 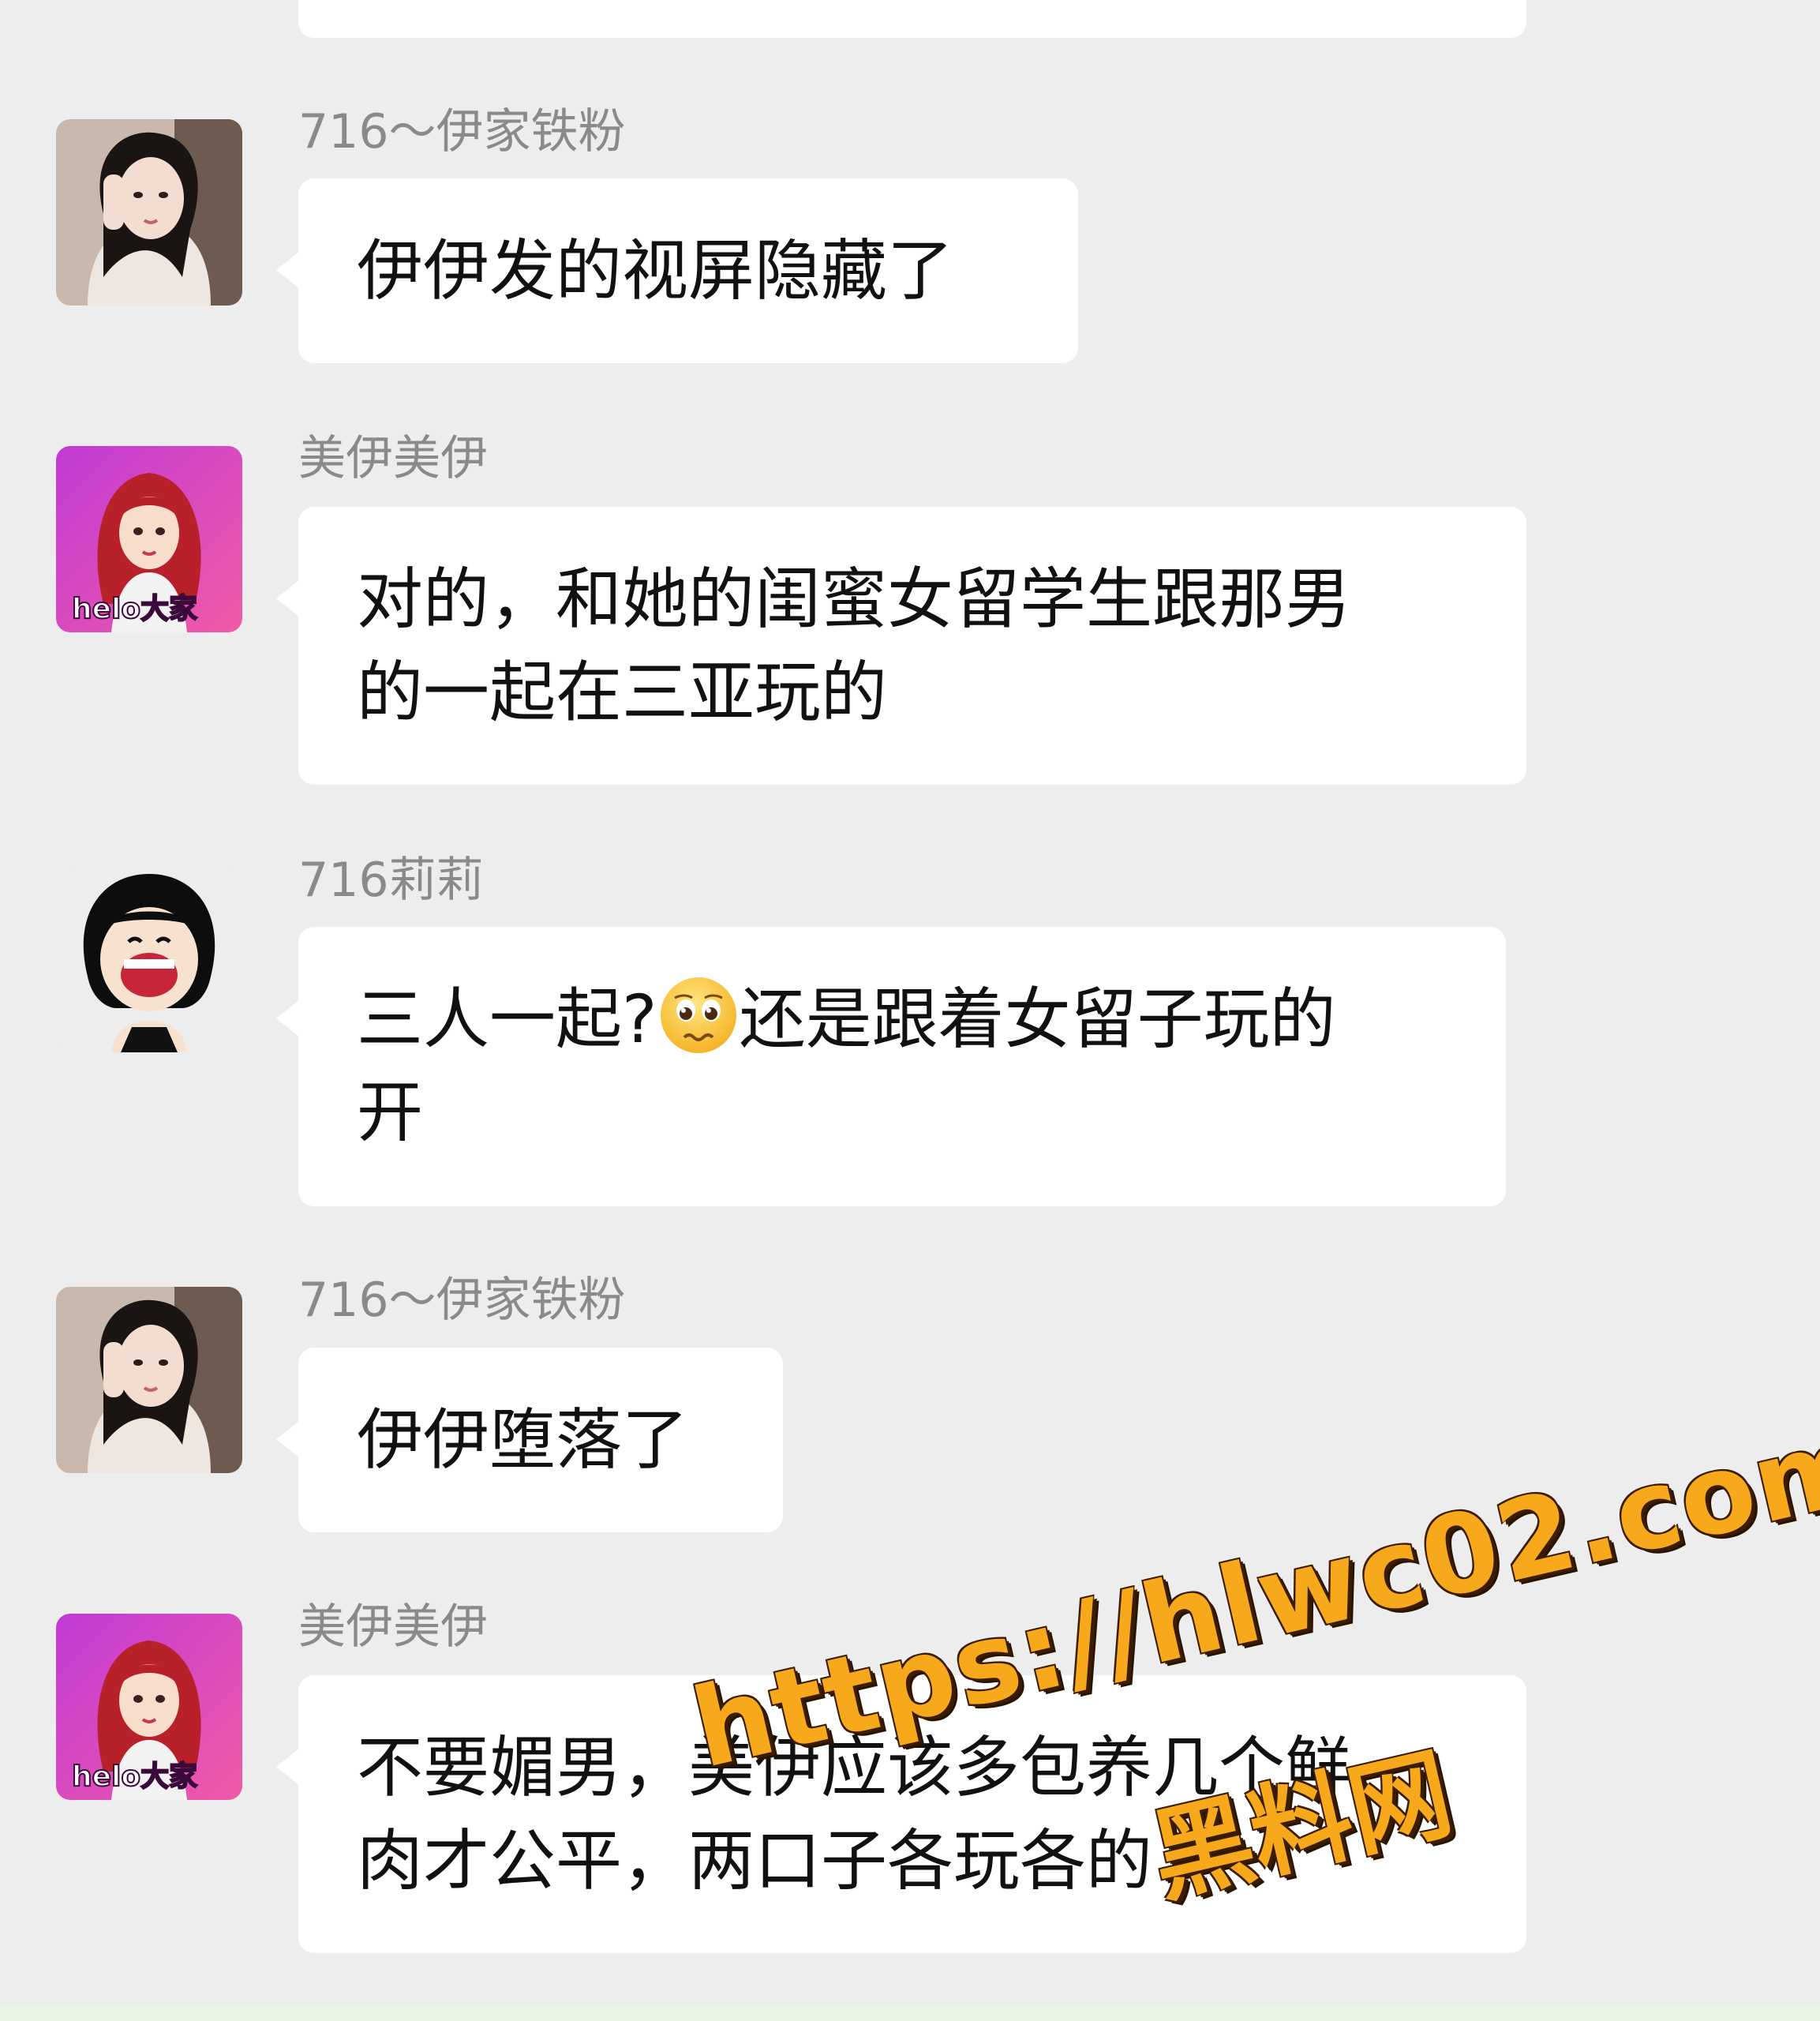 I want to click on message-text: 伊伊堕落了, so click(x=523, y=1440).